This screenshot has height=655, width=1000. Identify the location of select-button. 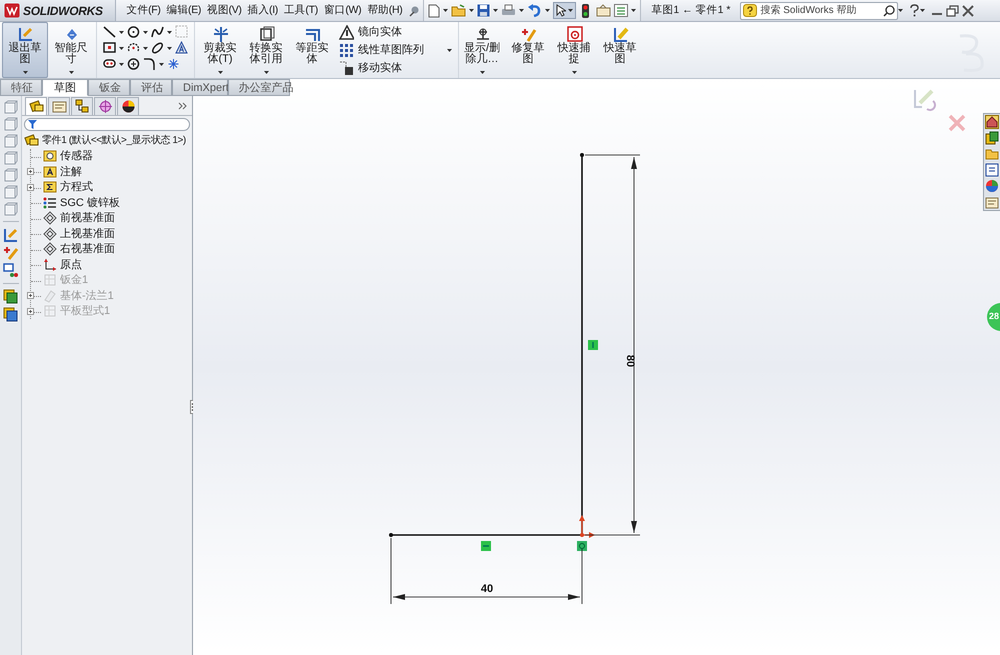
(564, 10).